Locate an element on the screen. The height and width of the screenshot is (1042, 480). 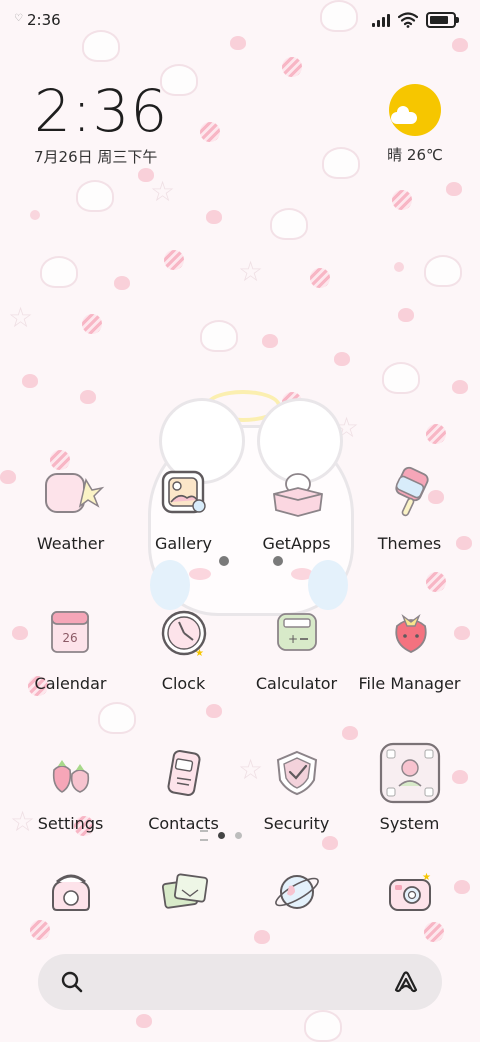
clock-widget: 2:36 7月26日 周三下午 is located at coordinates (101, 121).